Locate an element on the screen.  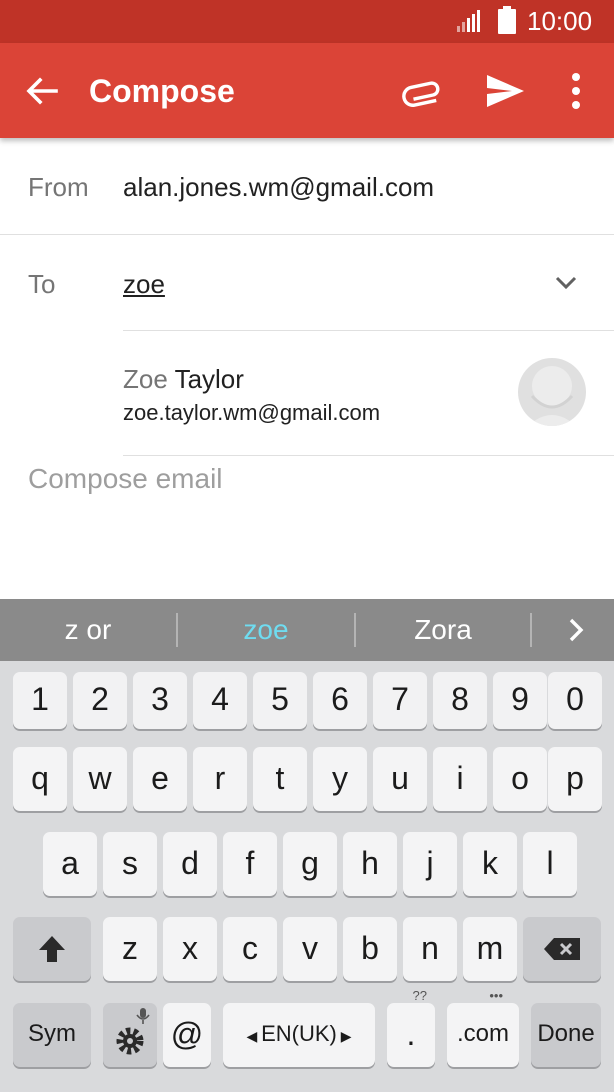
key-5: 5 is located at coordinates (280, 700).